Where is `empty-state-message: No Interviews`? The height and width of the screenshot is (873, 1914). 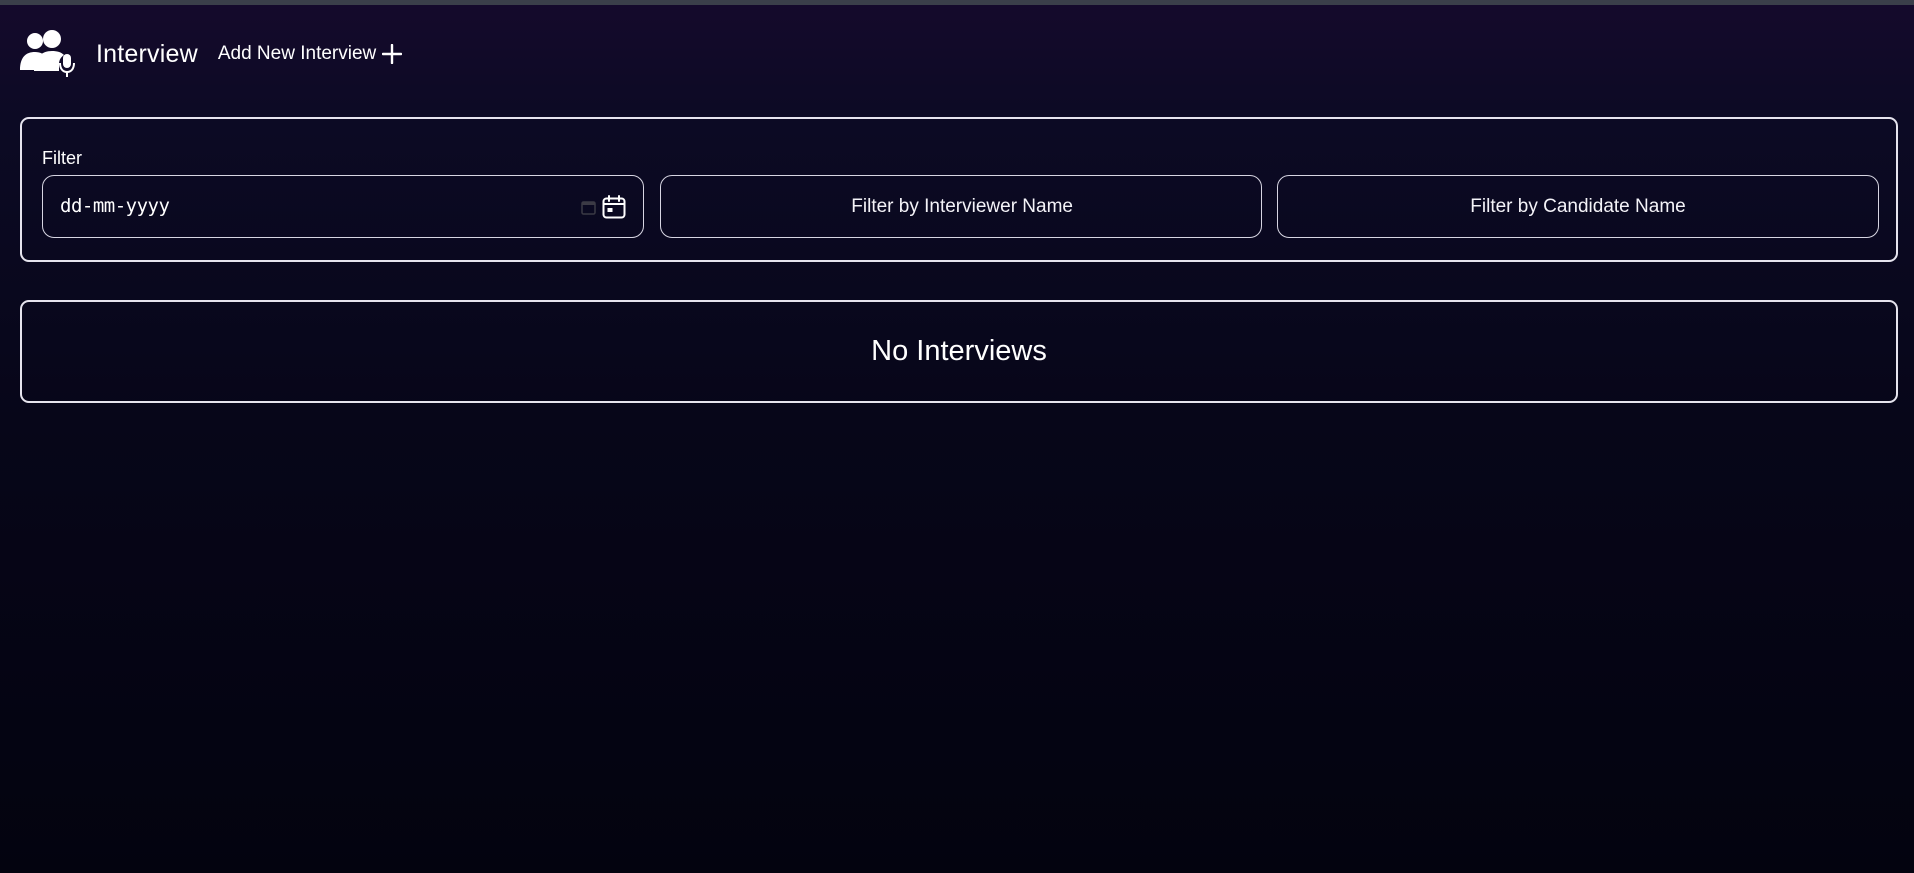 empty-state-message: No Interviews is located at coordinates (959, 351).